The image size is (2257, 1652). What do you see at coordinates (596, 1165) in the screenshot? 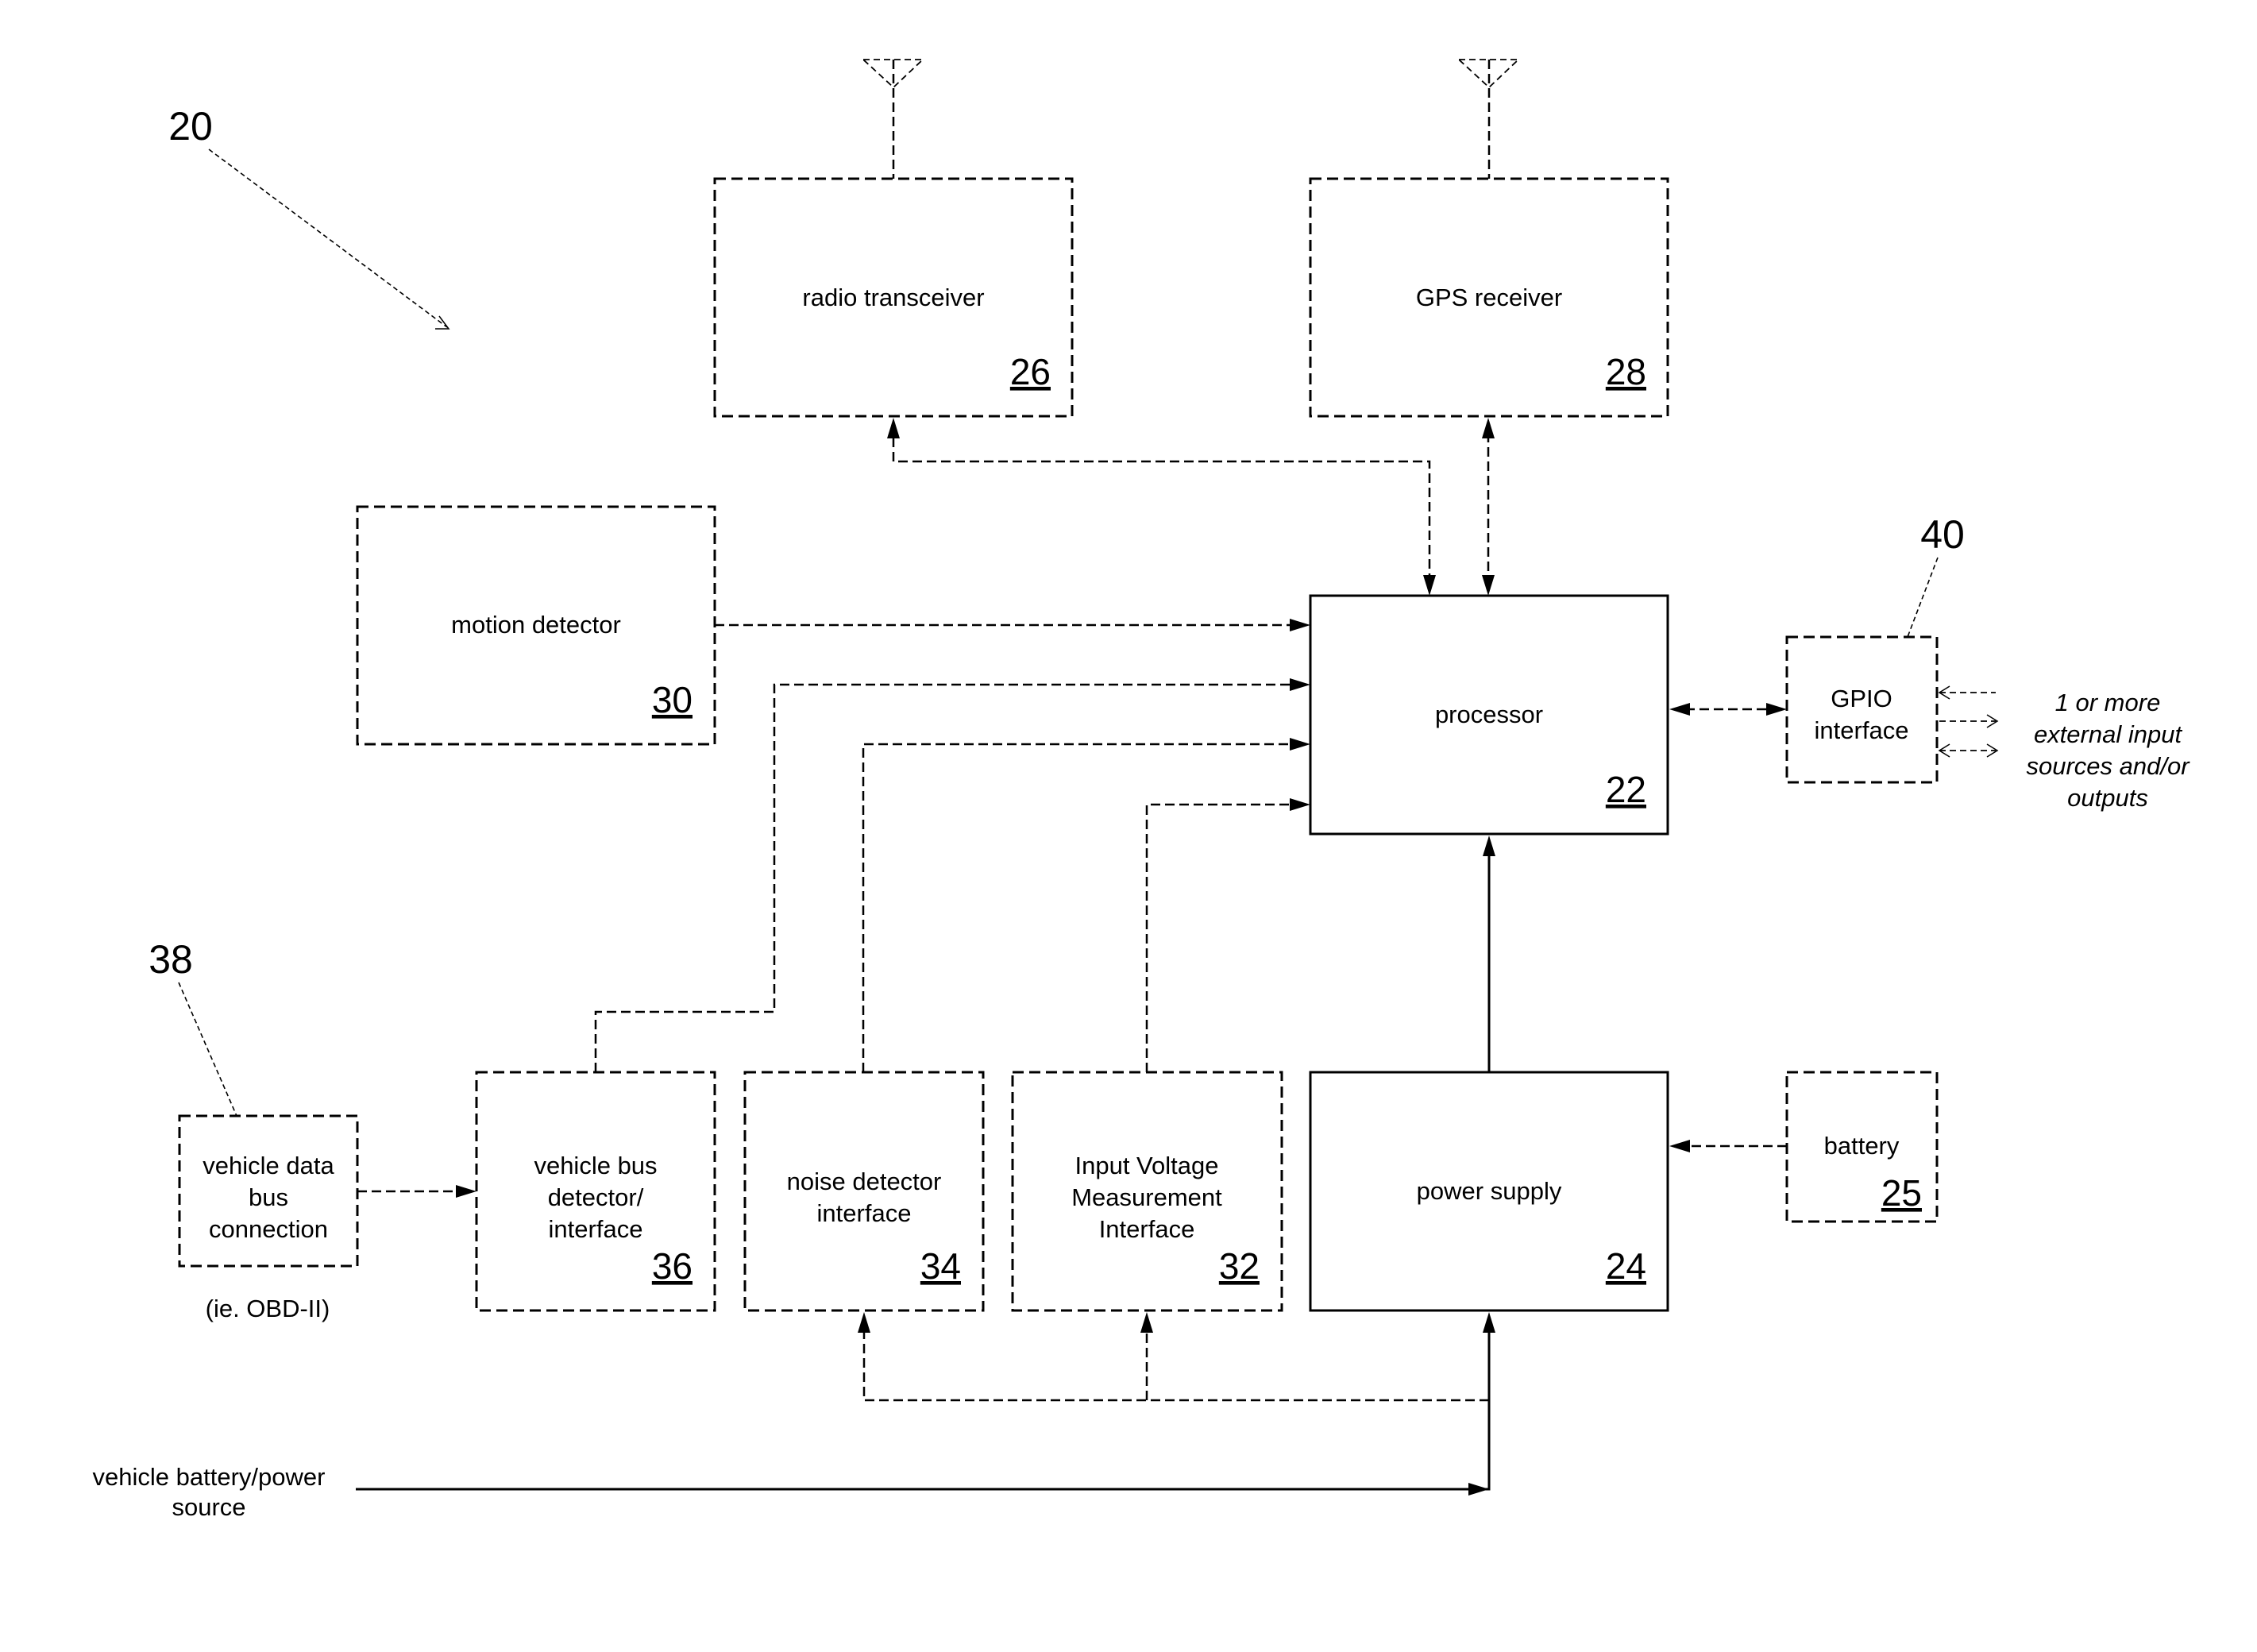
I see `bus-detector-label-line-1: vehicle bus` at bounding box center [596, 1165].